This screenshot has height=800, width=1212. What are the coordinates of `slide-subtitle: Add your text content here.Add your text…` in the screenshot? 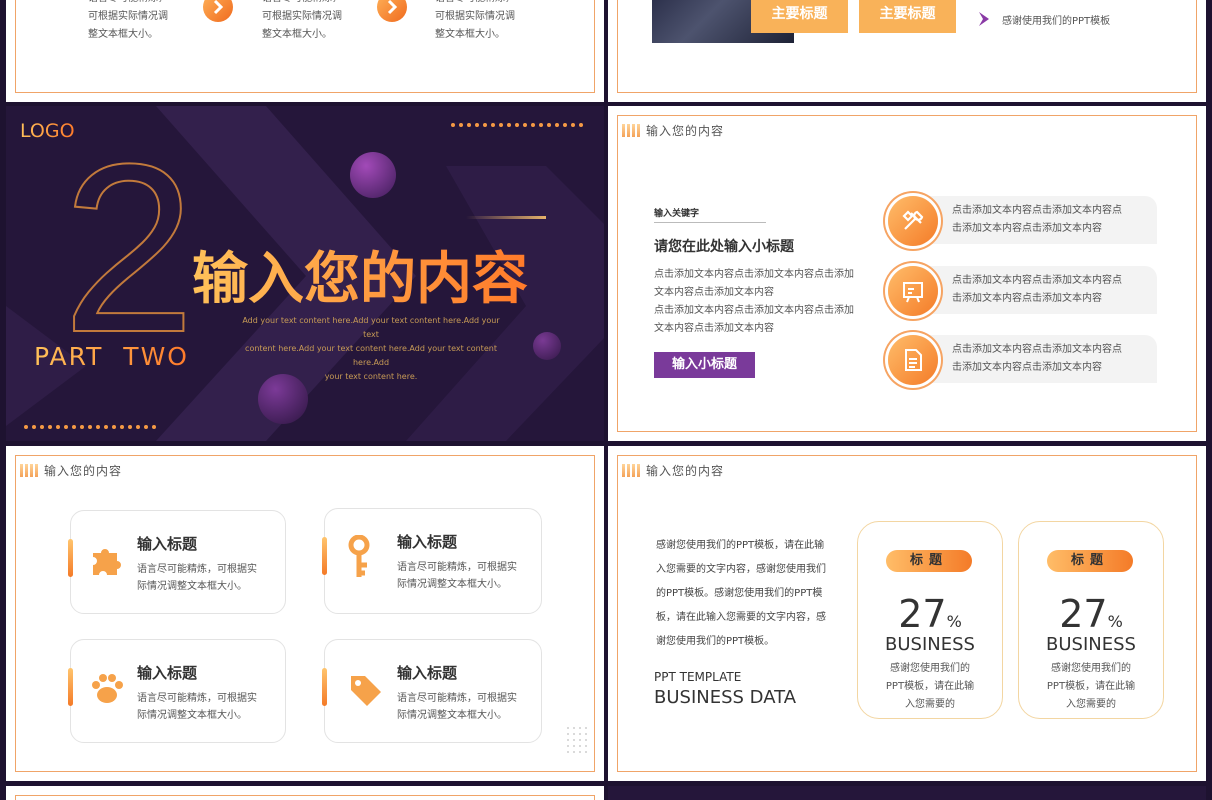 It's located at (371, 348).